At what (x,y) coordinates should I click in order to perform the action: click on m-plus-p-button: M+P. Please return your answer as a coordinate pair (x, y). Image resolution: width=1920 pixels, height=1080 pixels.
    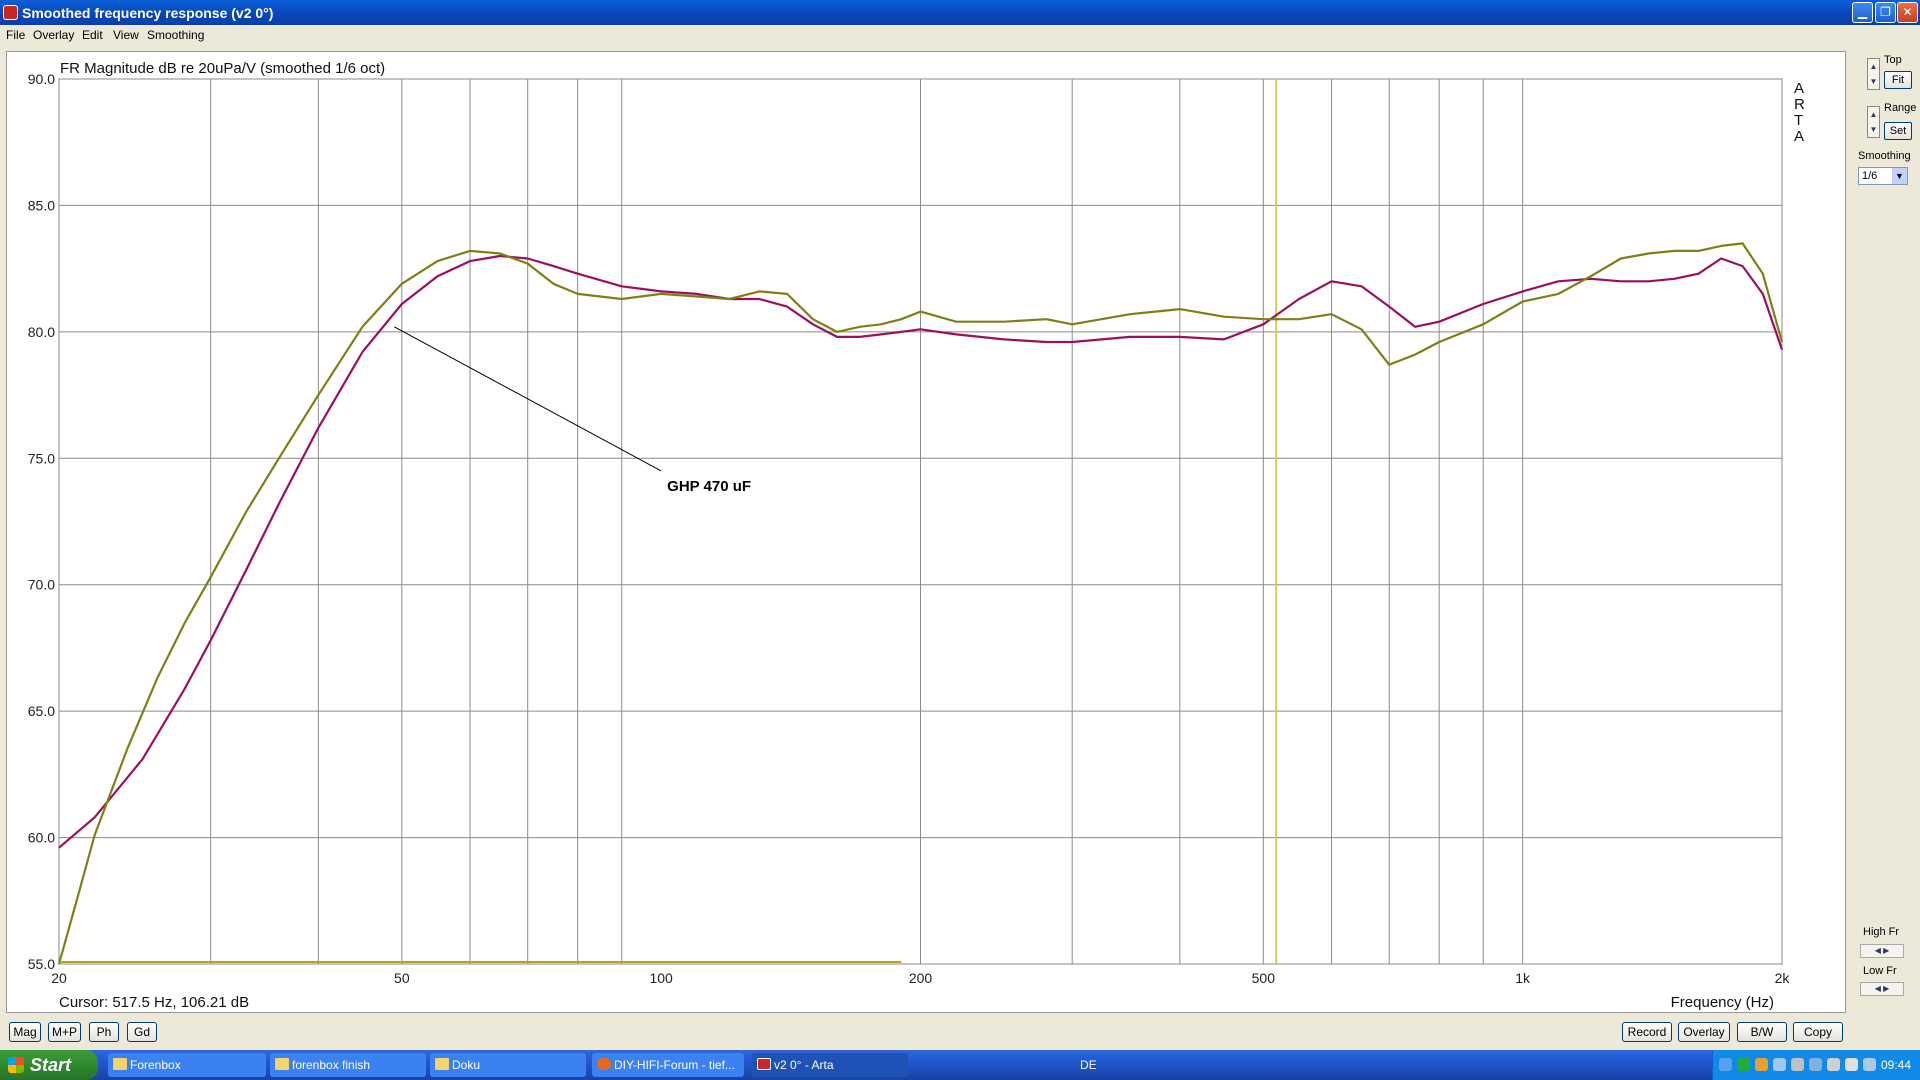
    Looking at the image, I should click on (64, 1032).